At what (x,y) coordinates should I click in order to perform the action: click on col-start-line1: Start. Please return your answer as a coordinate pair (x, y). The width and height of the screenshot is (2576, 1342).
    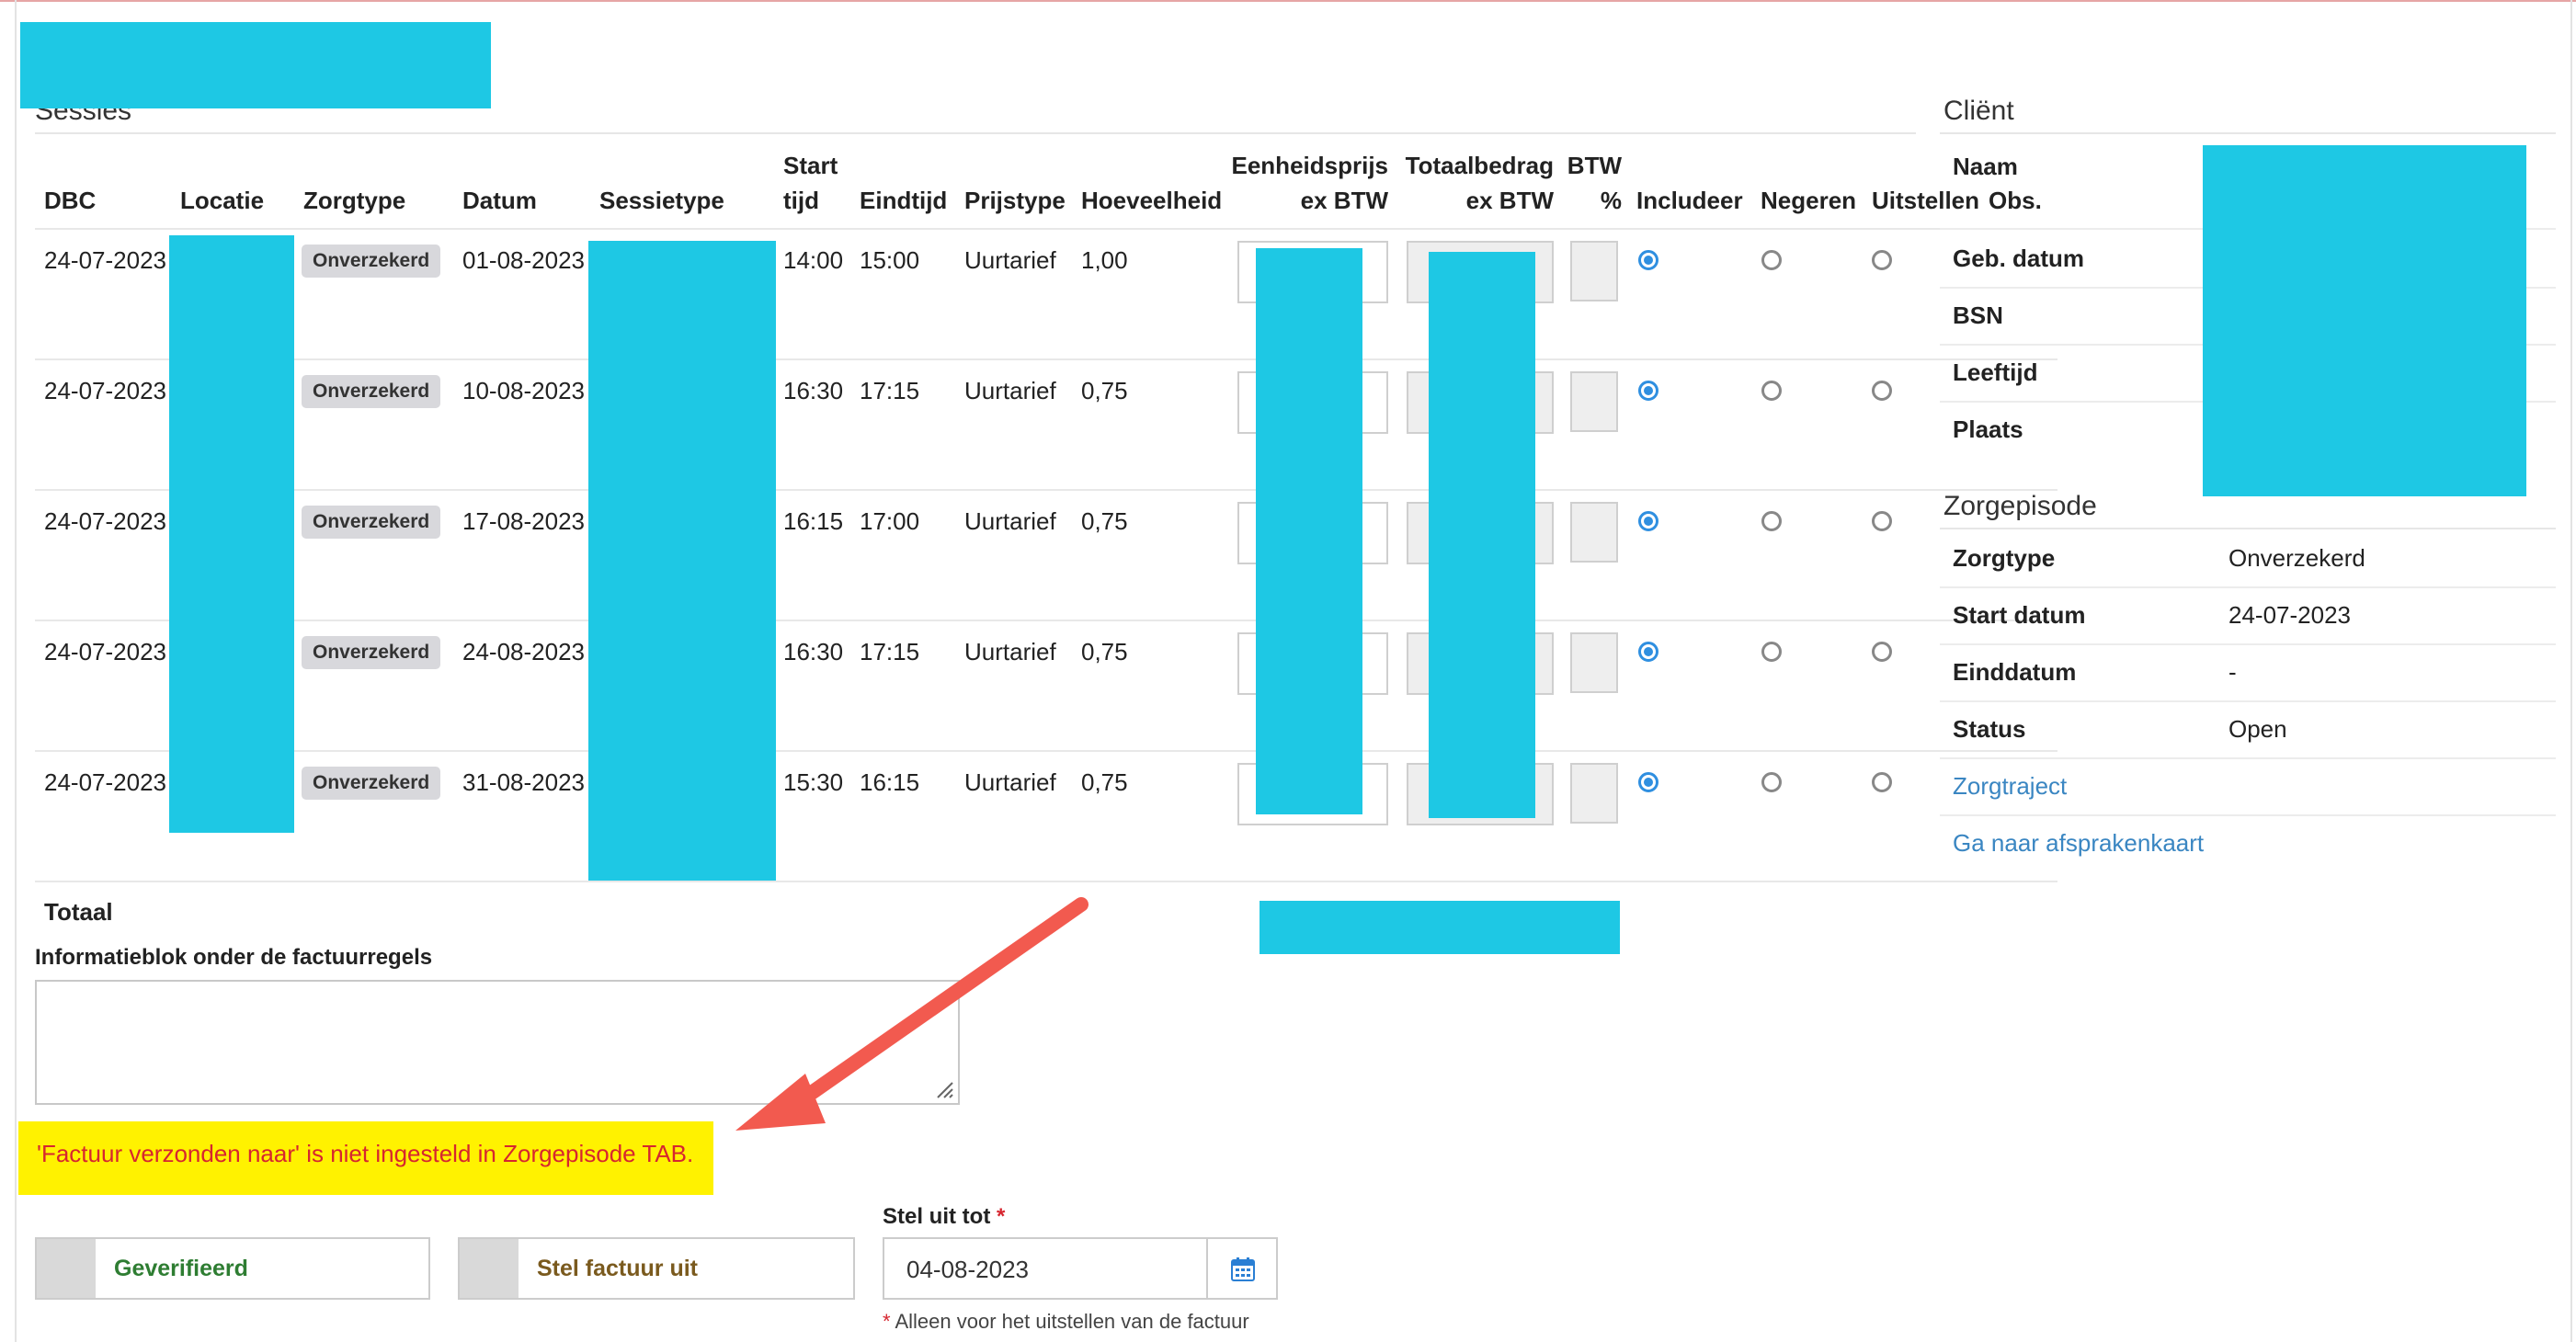
    Looking at the image, I should click on (810, 165).